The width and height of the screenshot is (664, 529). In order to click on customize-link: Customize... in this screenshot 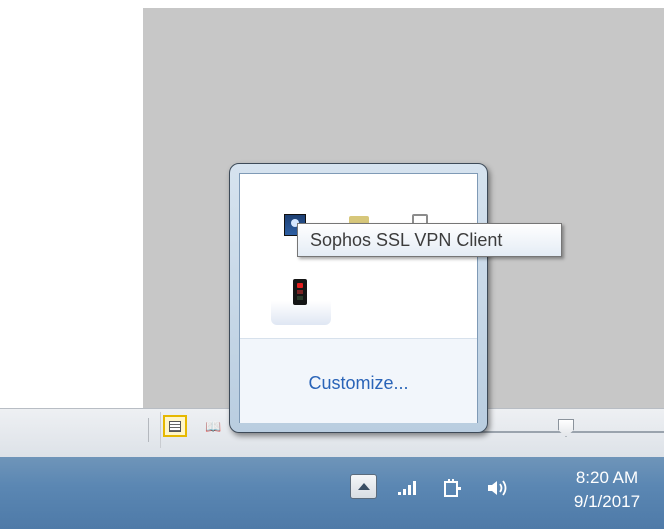, I will do `click(358, 383)`.